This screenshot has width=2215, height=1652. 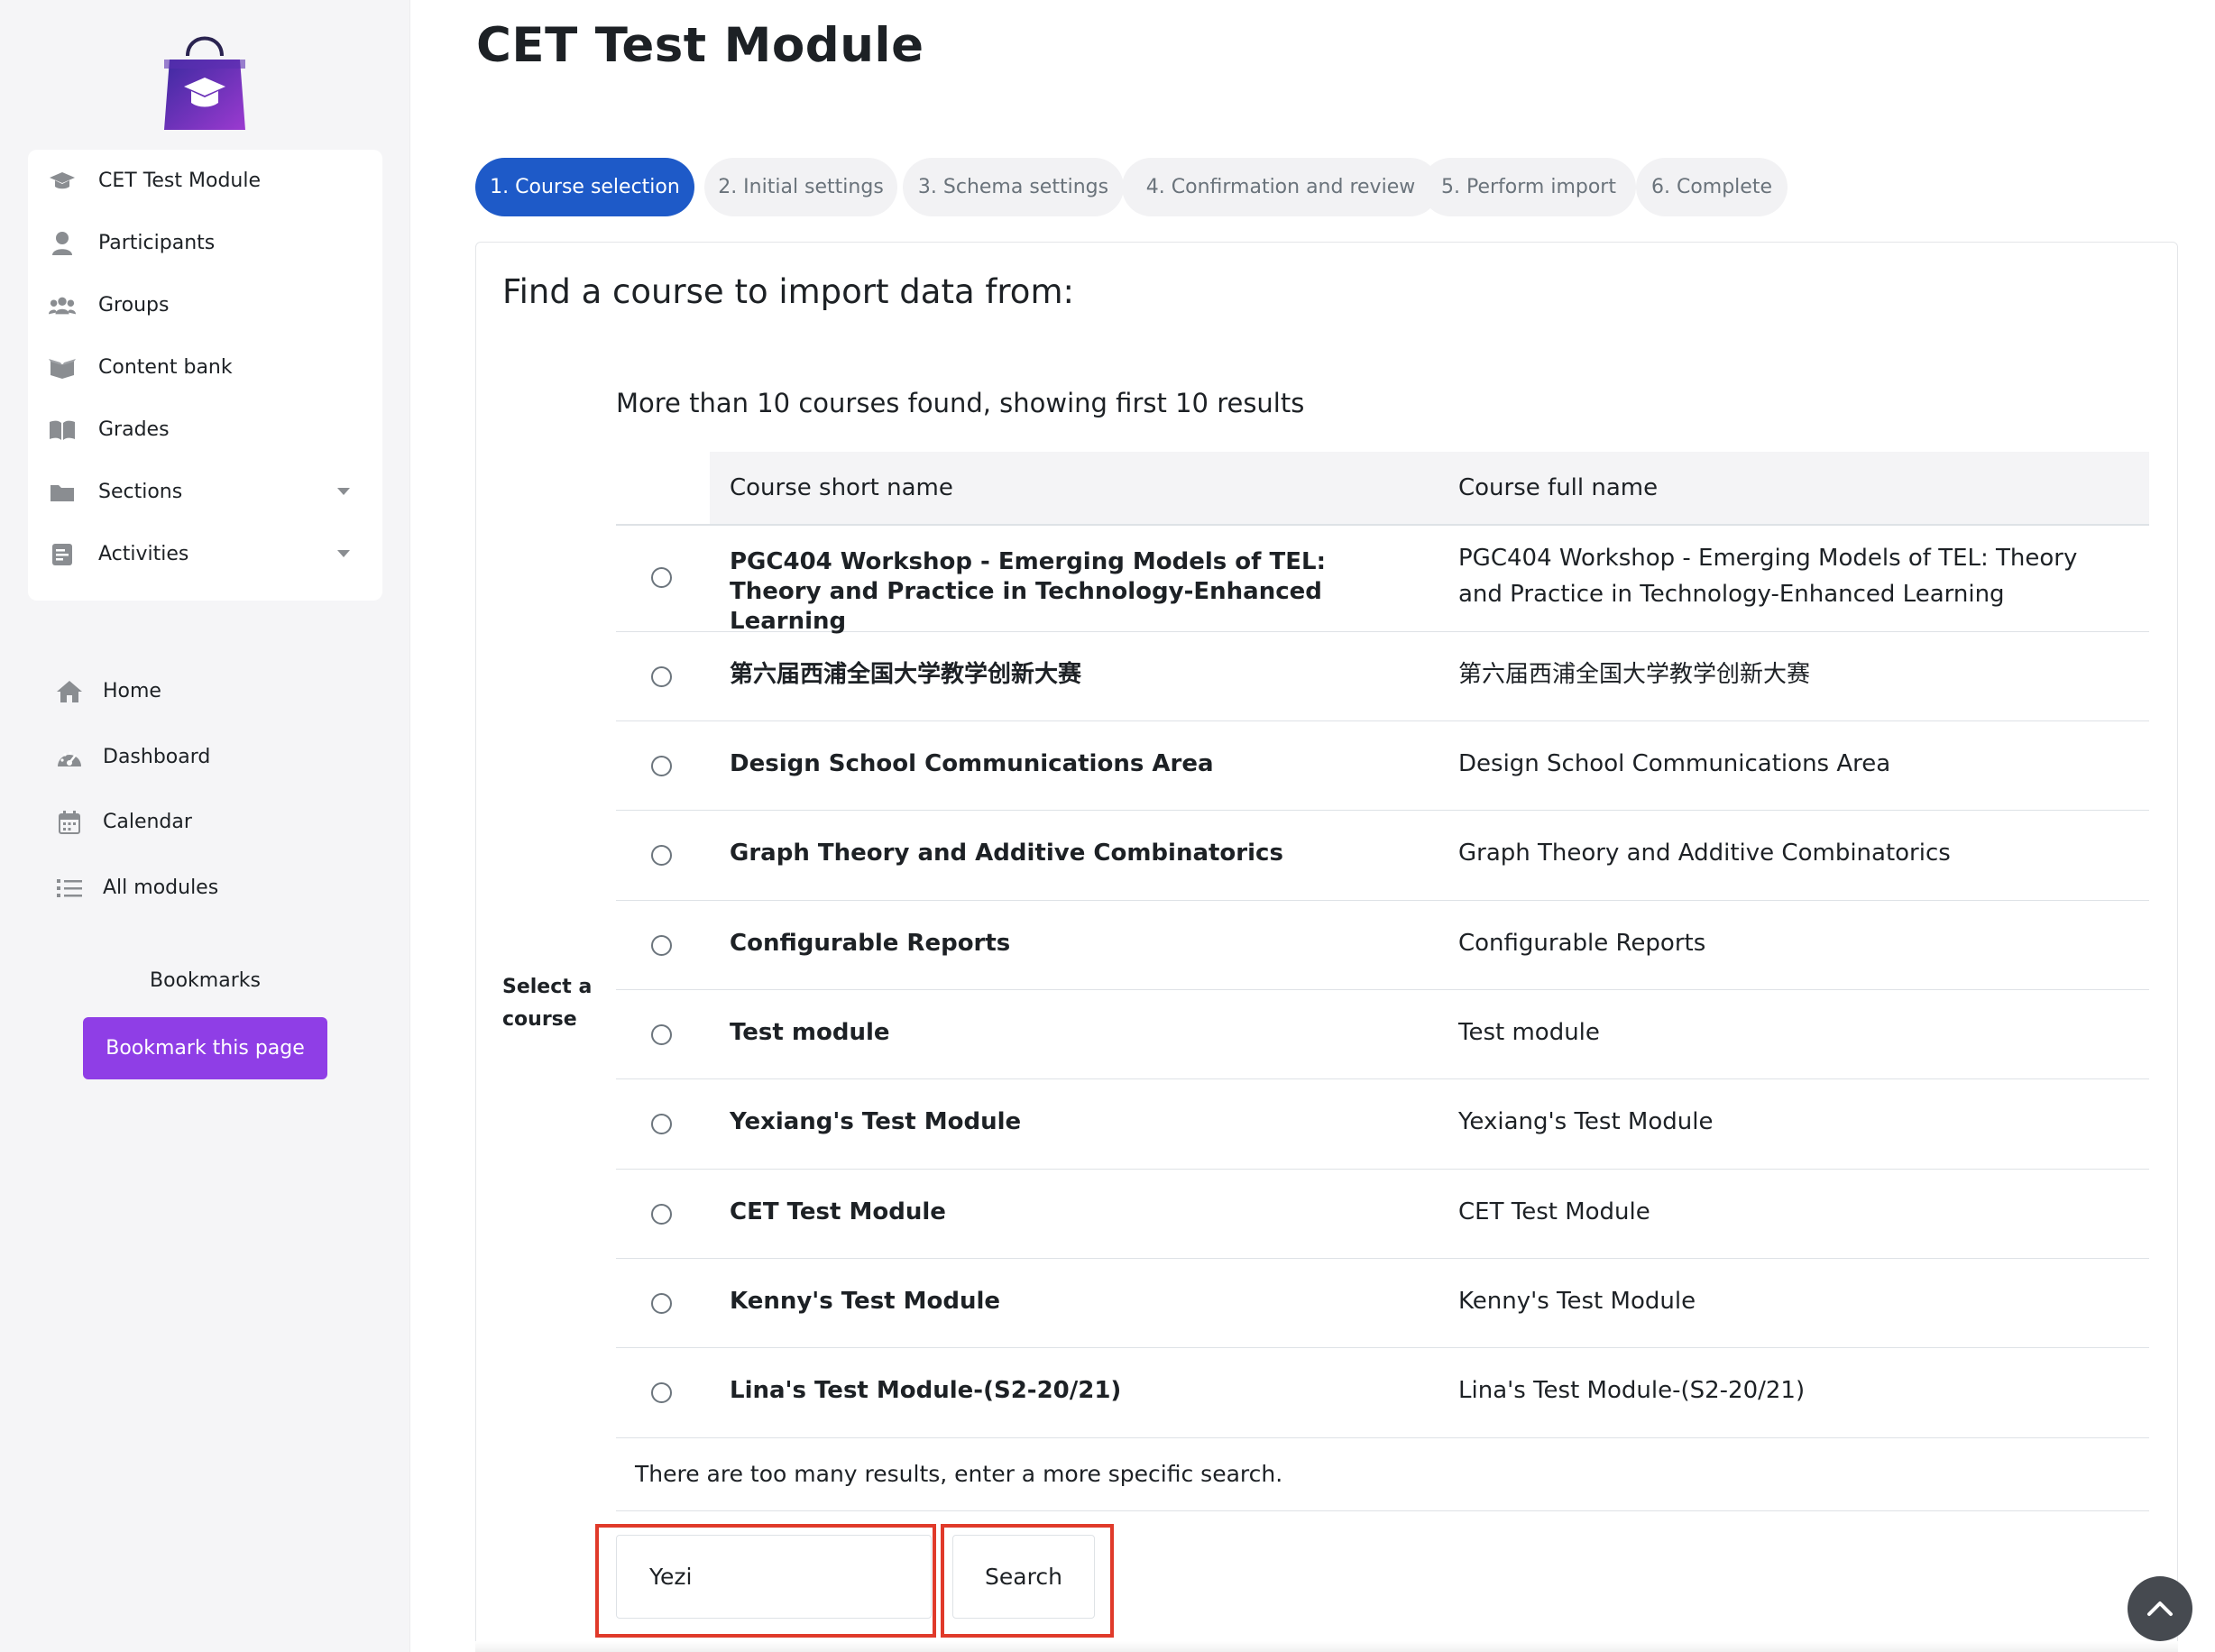 I want to click on course-nav-item-content-bank: Content bank, so click(x=205, y=368).